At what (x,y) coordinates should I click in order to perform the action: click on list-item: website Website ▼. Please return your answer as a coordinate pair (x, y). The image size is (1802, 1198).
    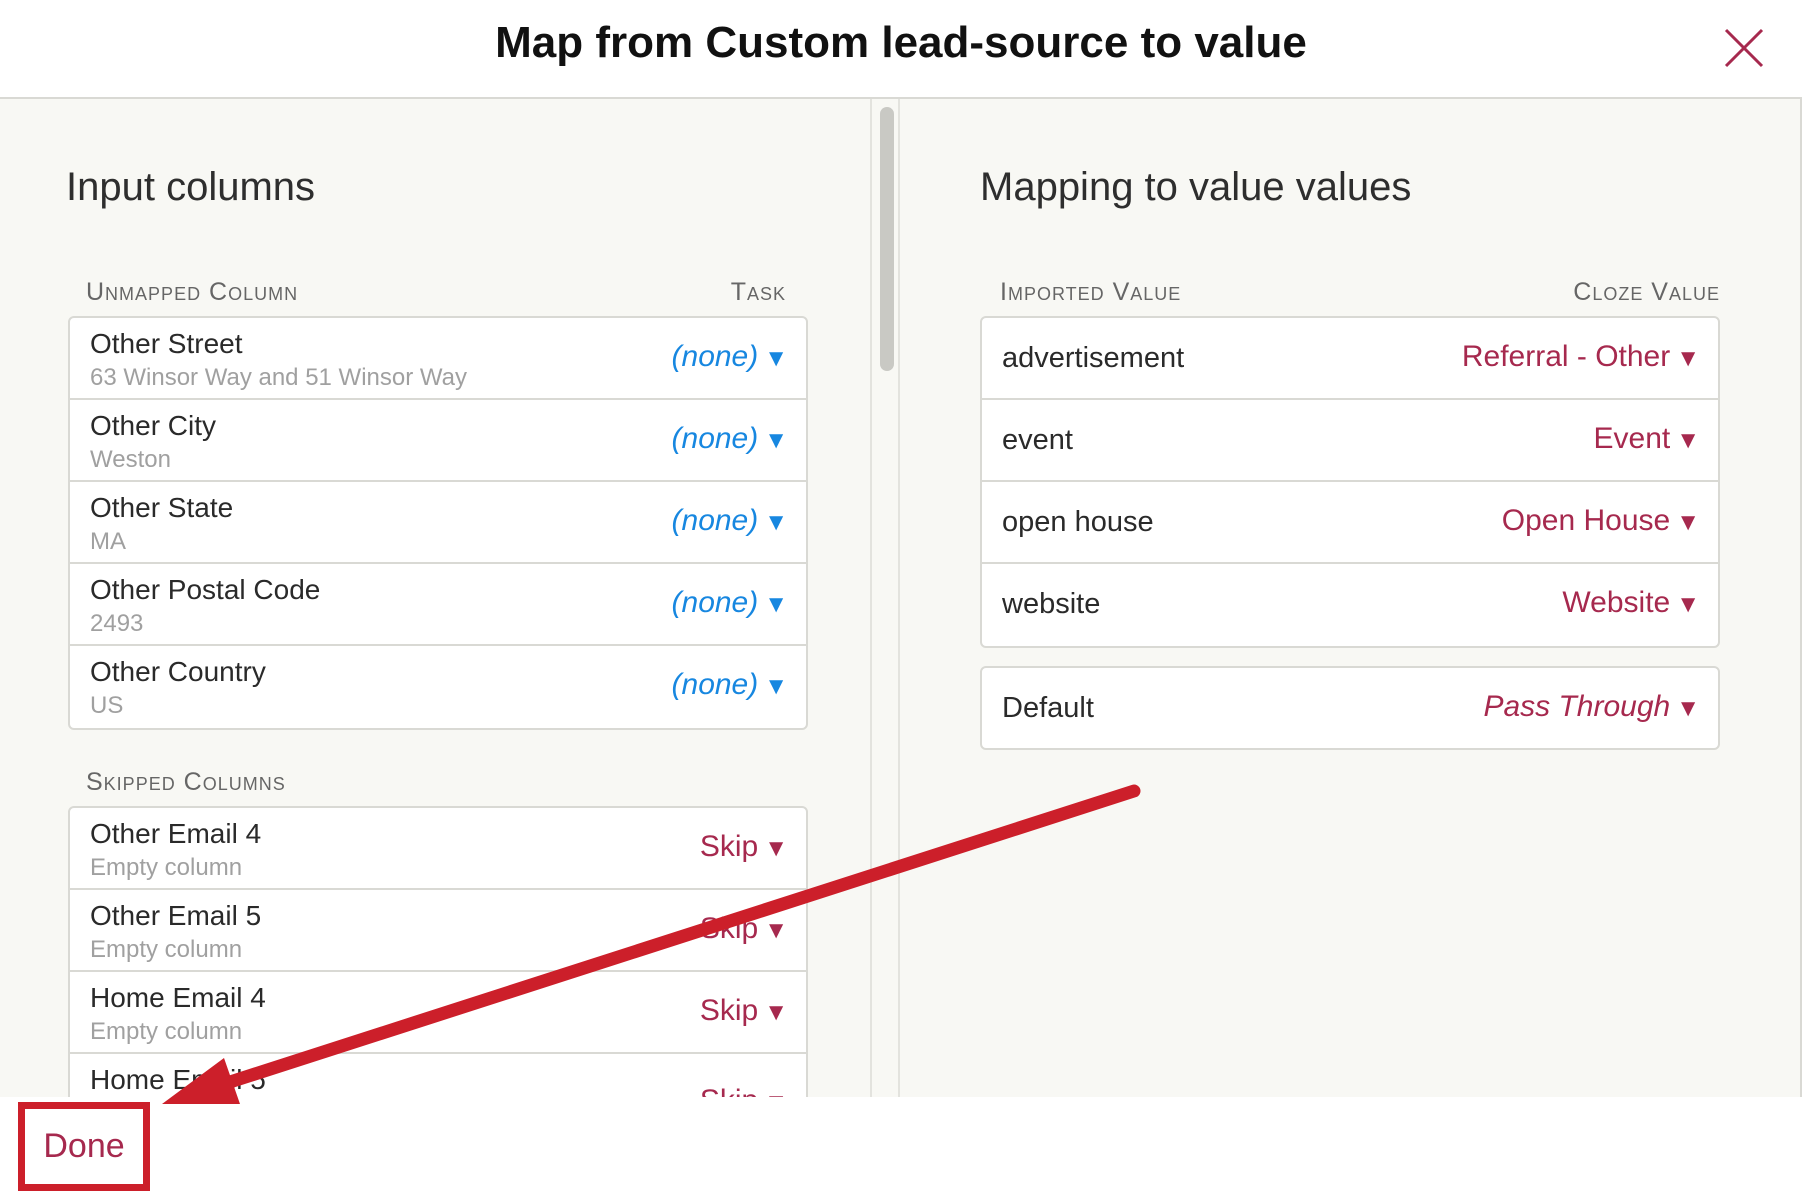
    Looking at the image, I should click on (1350, 605).